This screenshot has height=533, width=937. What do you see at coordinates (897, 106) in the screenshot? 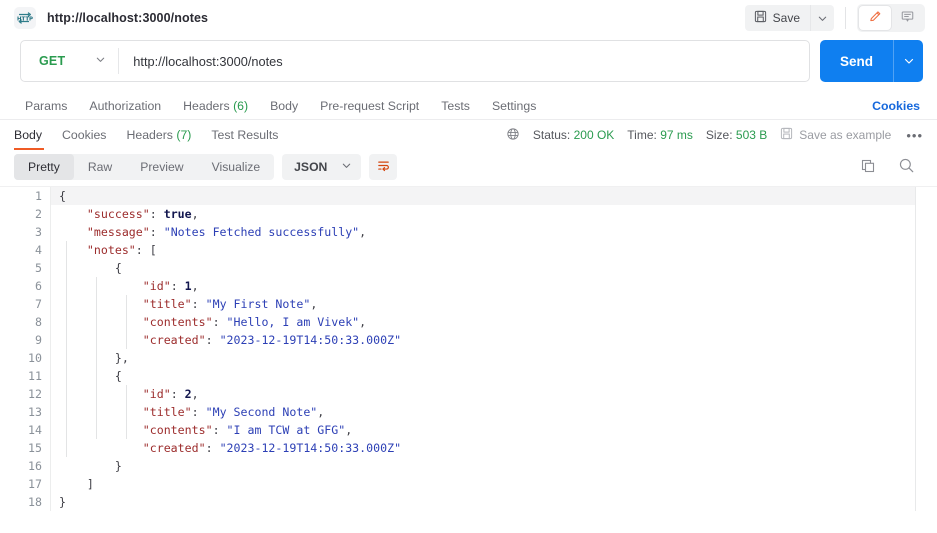
I see `cookies-link: Cookies` at bounding box center [897, 106].